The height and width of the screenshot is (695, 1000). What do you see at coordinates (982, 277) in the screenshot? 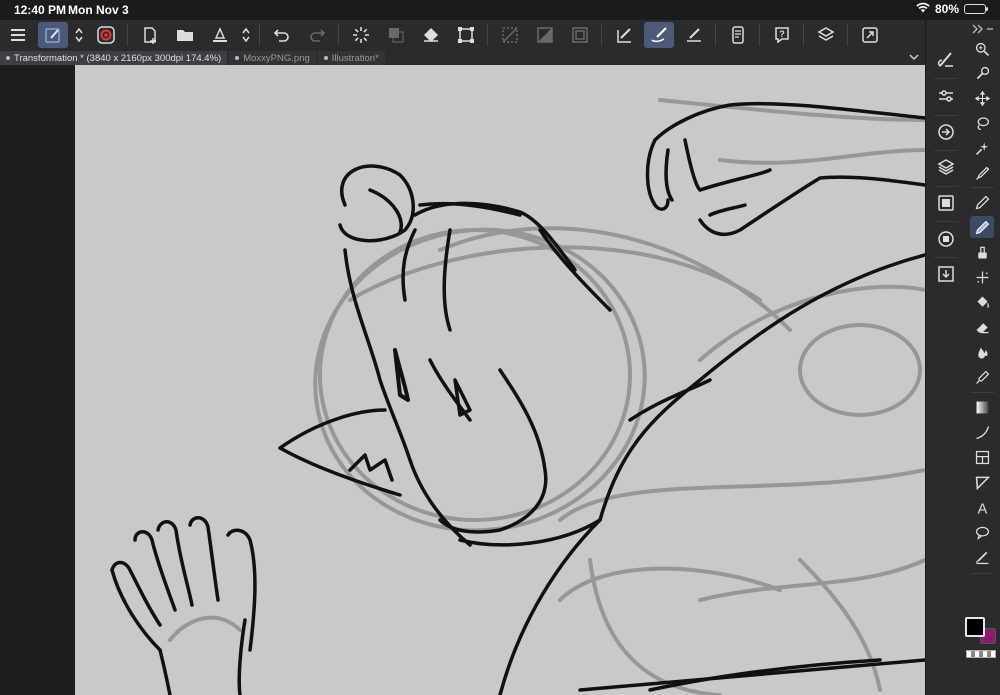
I see `airbrush-icon` at bounding box center [982, 277].